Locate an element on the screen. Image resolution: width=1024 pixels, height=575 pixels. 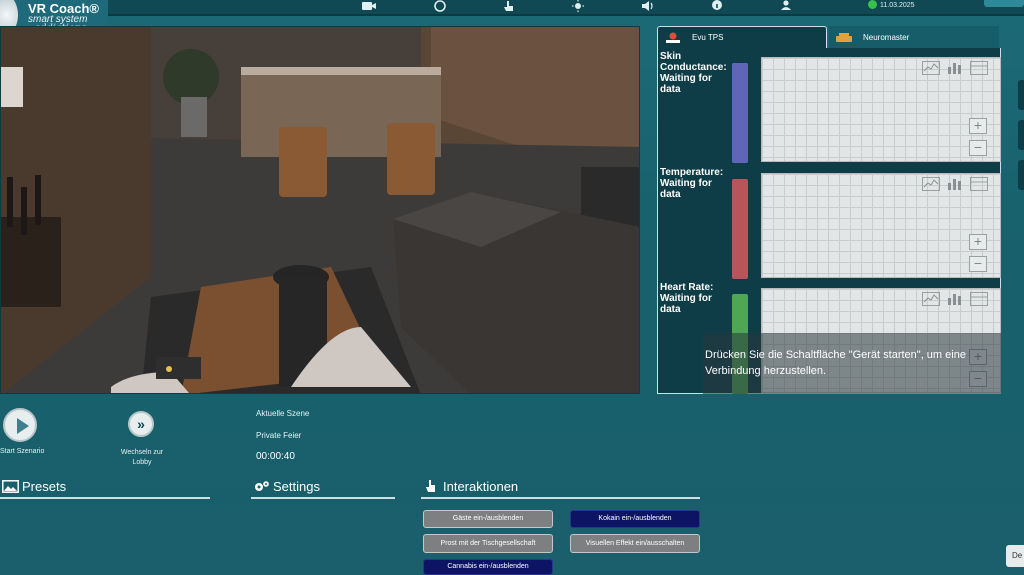
current-scene-label: Aktuelle Szene is located at coordinates (283, 413).